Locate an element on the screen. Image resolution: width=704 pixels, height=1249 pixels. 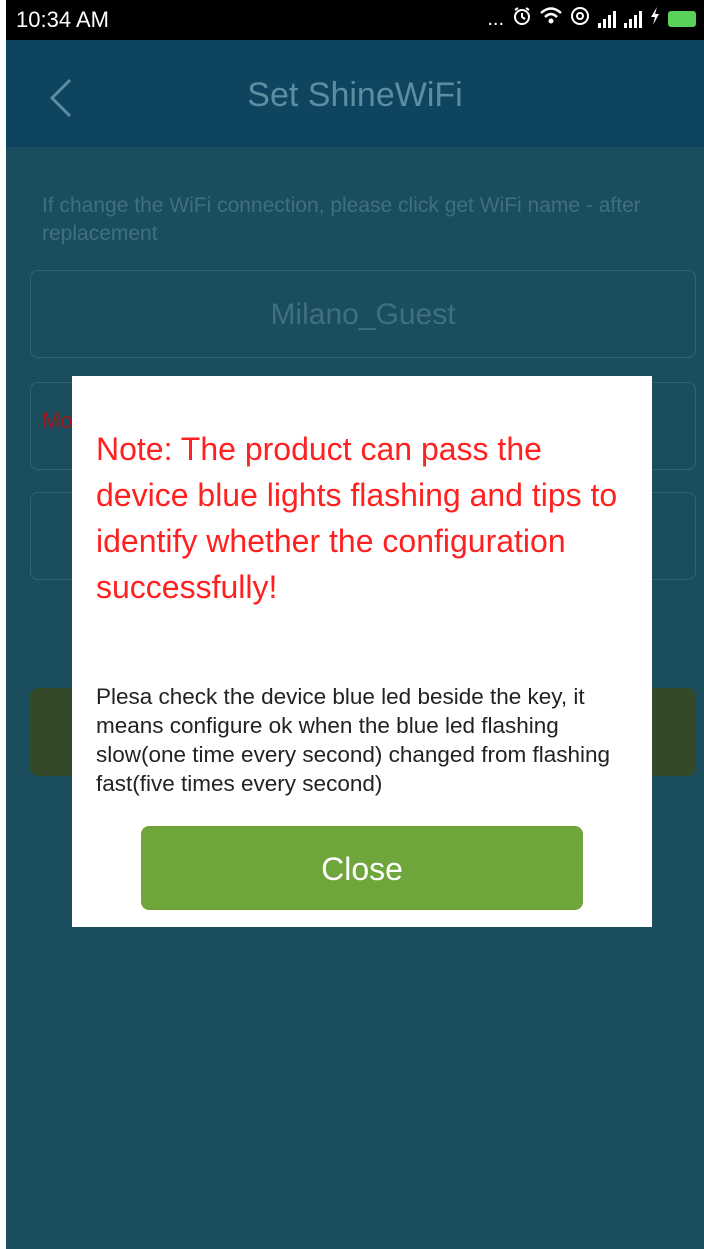
signal-bars-icon is located at coordinates (607, 19).